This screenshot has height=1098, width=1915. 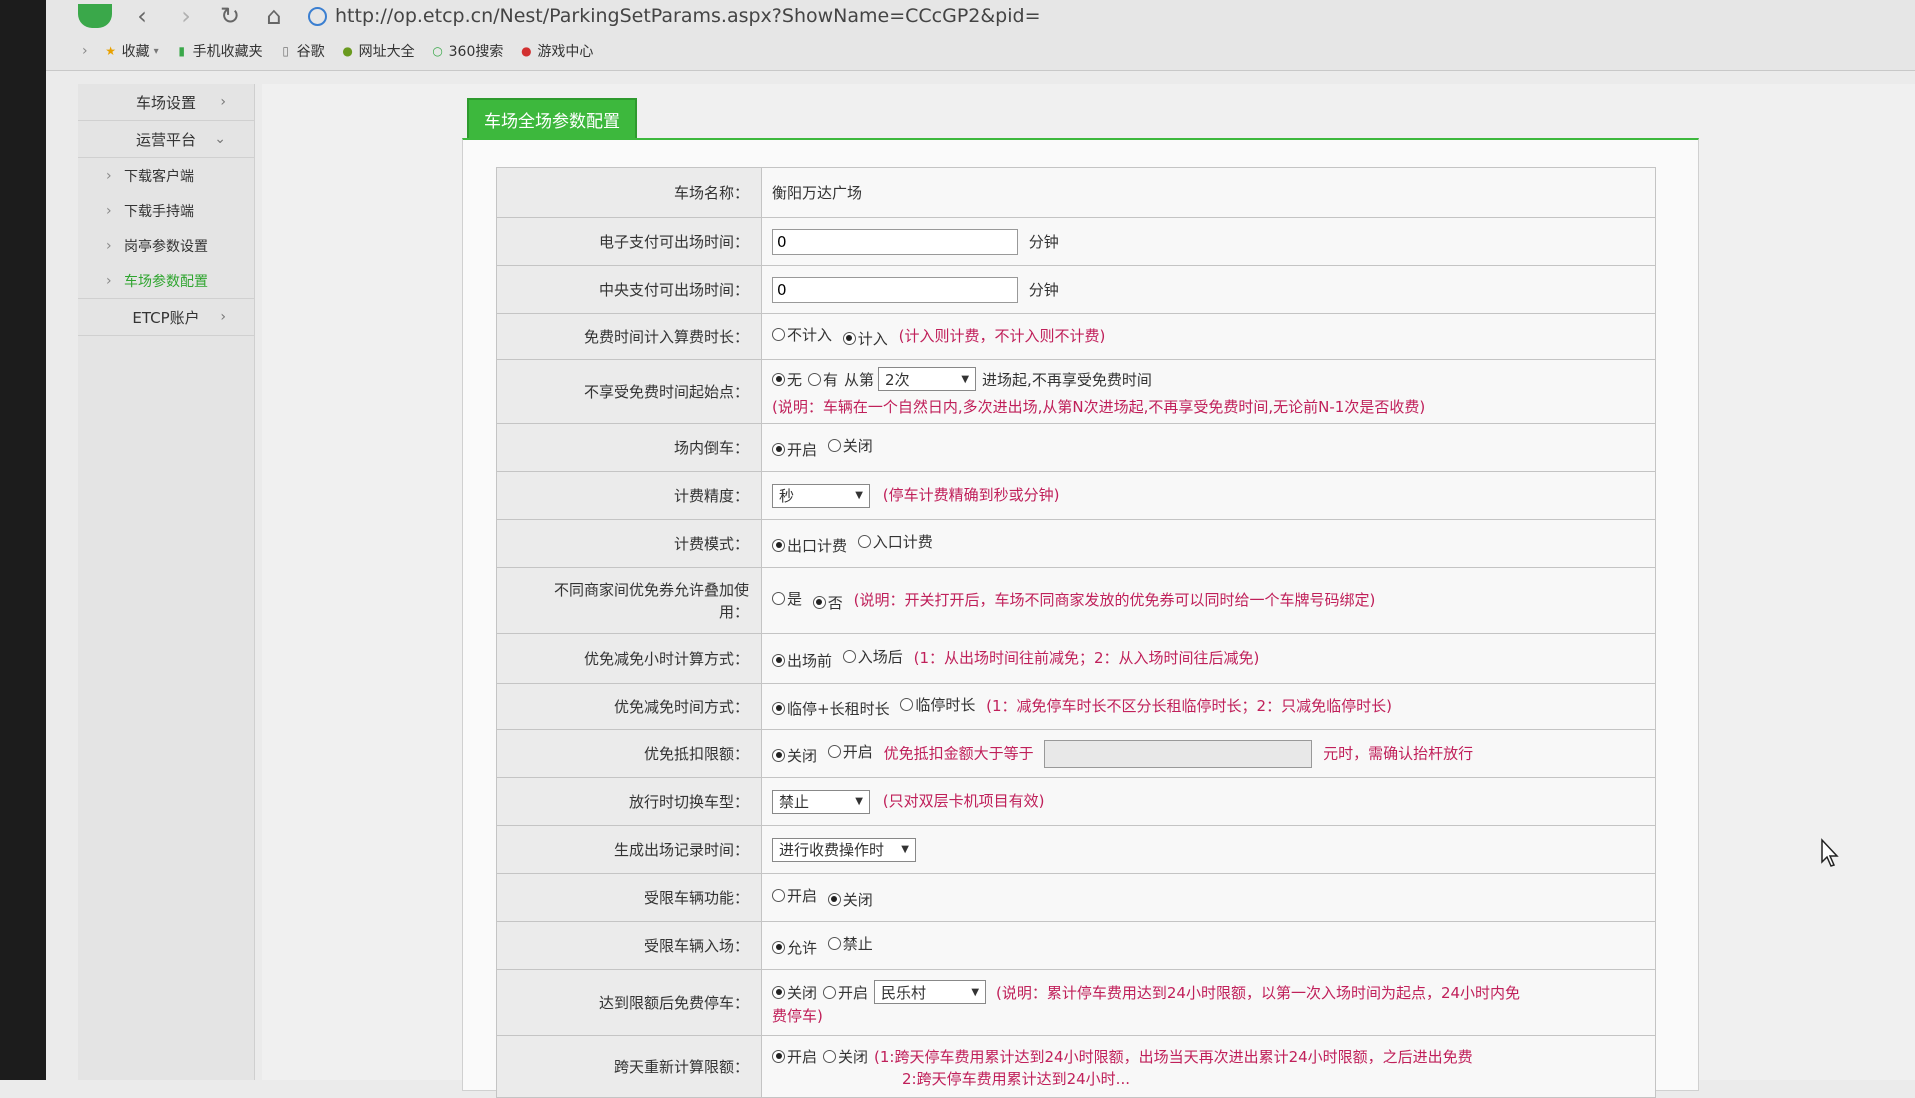 What do you see at coordinates (823, 379) in the screenshot?
I see `radio-have: 有` at bounding box center [823, 379].